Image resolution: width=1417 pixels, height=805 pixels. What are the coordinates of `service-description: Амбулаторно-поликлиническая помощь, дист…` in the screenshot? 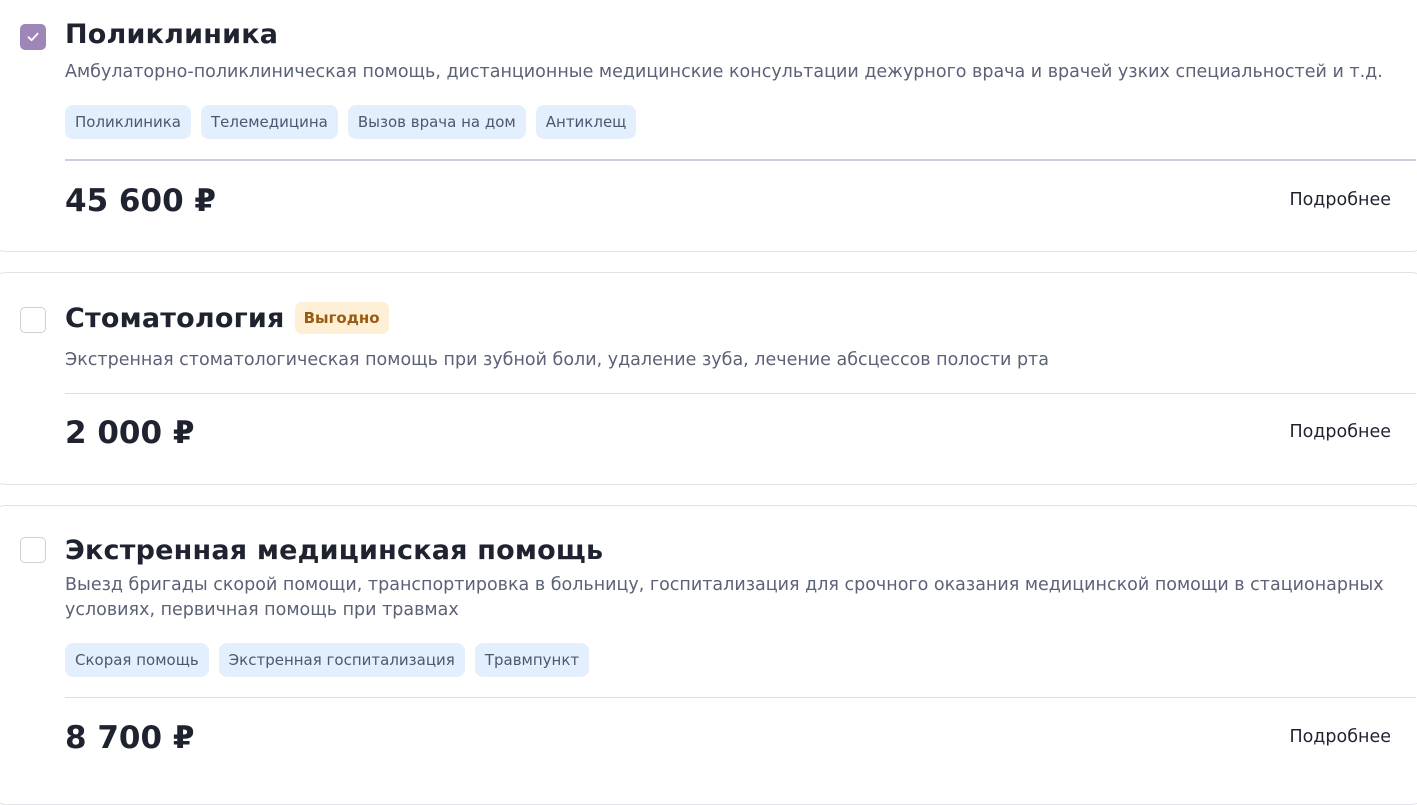 It's located at (724, 72).